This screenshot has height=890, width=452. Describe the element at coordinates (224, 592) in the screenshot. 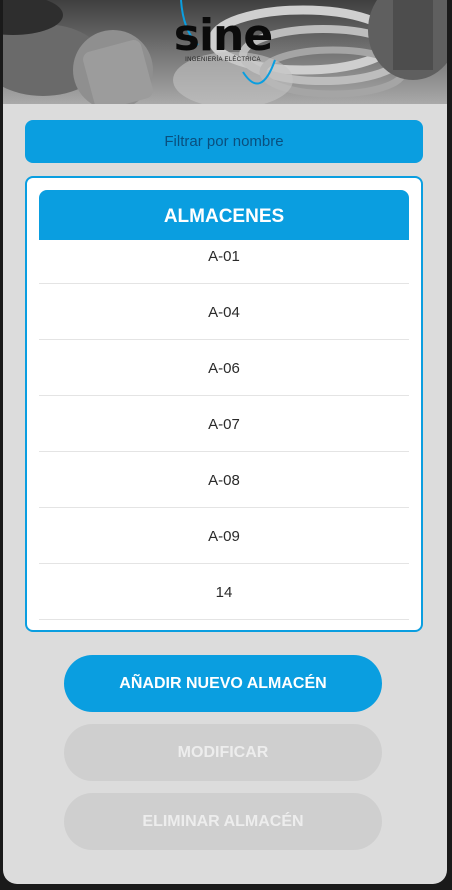

I see `list-item: 14` at that location.